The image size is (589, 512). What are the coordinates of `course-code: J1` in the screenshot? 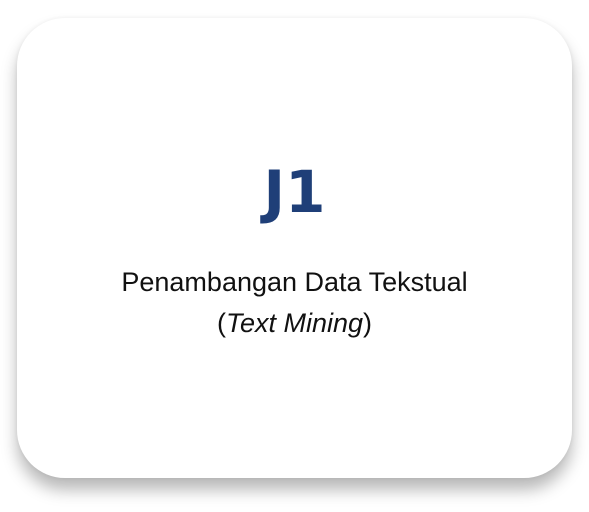 It's located at (294, 192).